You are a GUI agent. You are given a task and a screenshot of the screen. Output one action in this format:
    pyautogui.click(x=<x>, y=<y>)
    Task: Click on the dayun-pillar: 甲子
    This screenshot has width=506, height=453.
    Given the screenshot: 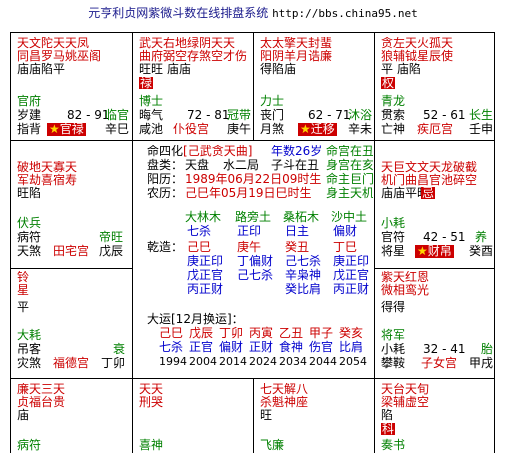 What is the action you would take?
    pyautogui.click(x=321, y=333)
    